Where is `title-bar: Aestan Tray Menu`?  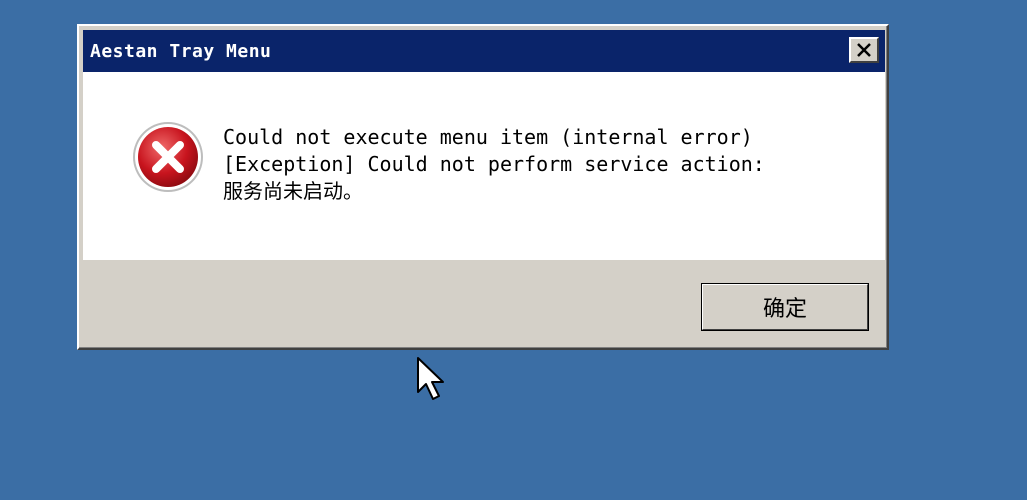
title-bar: Aestan Tray Menu is located at coordinates (484, 51).